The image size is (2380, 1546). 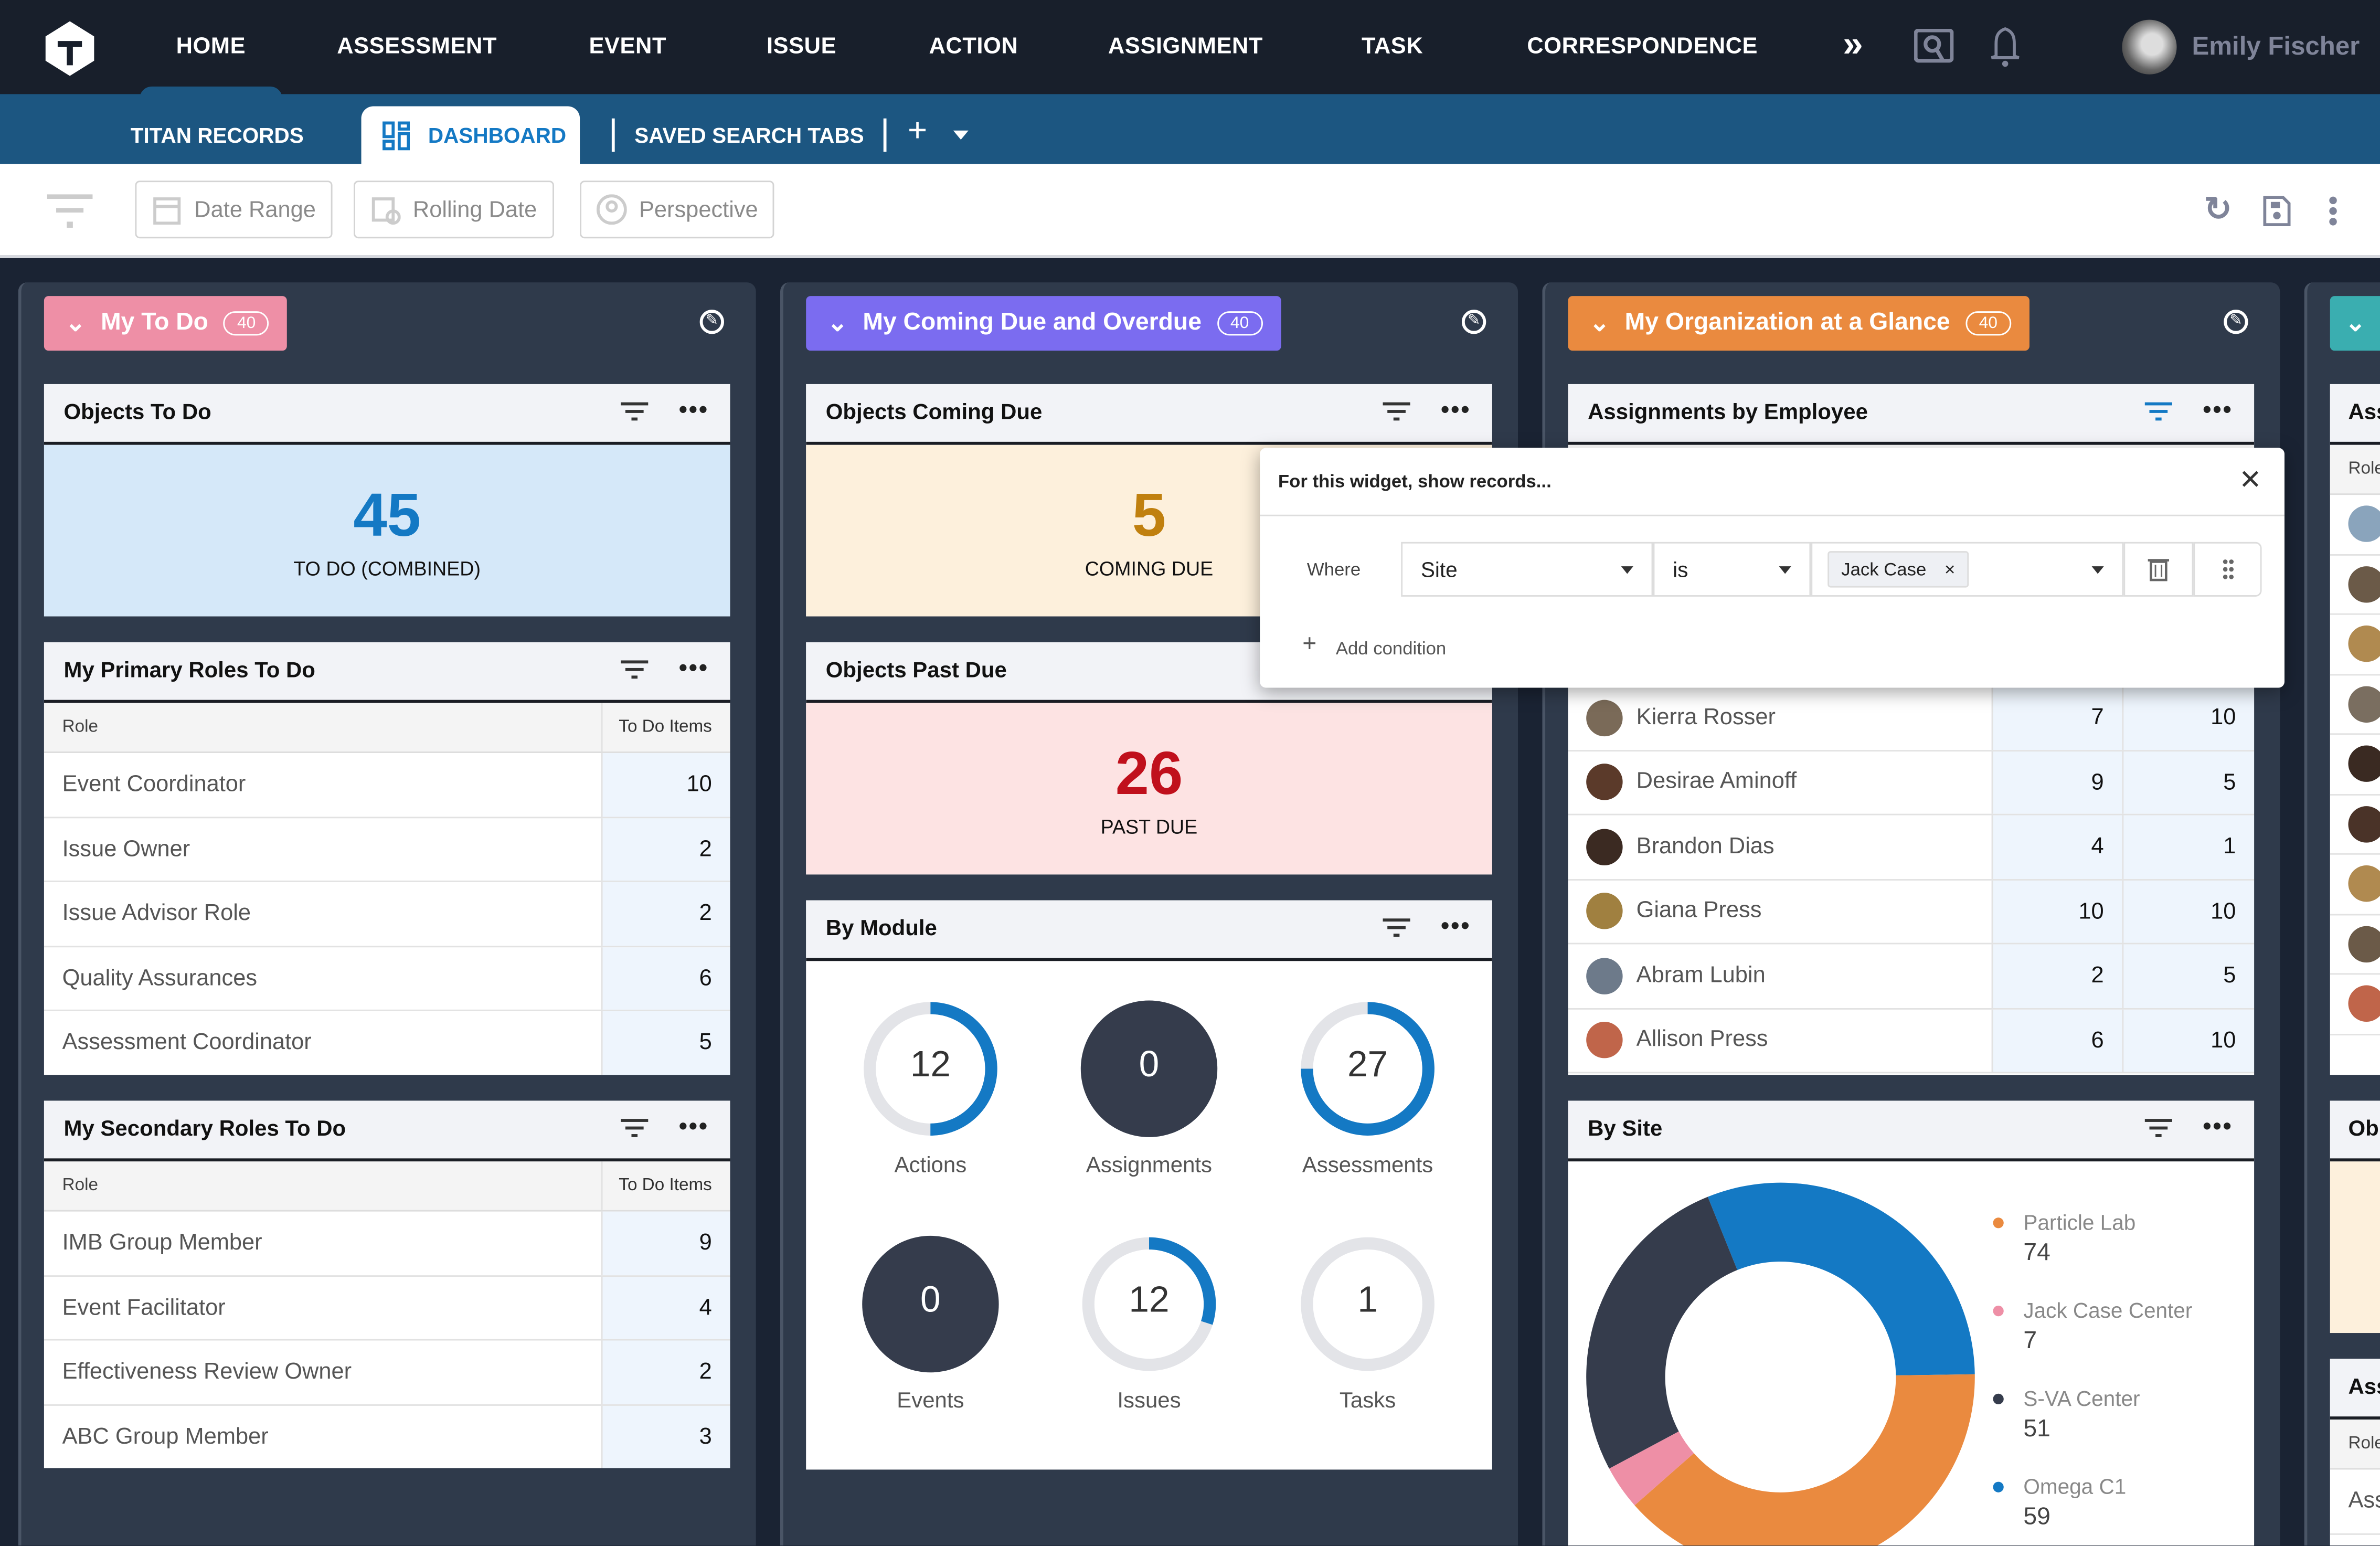 I want to click on slice-omega-c1, so click(x=1841, y=1278).